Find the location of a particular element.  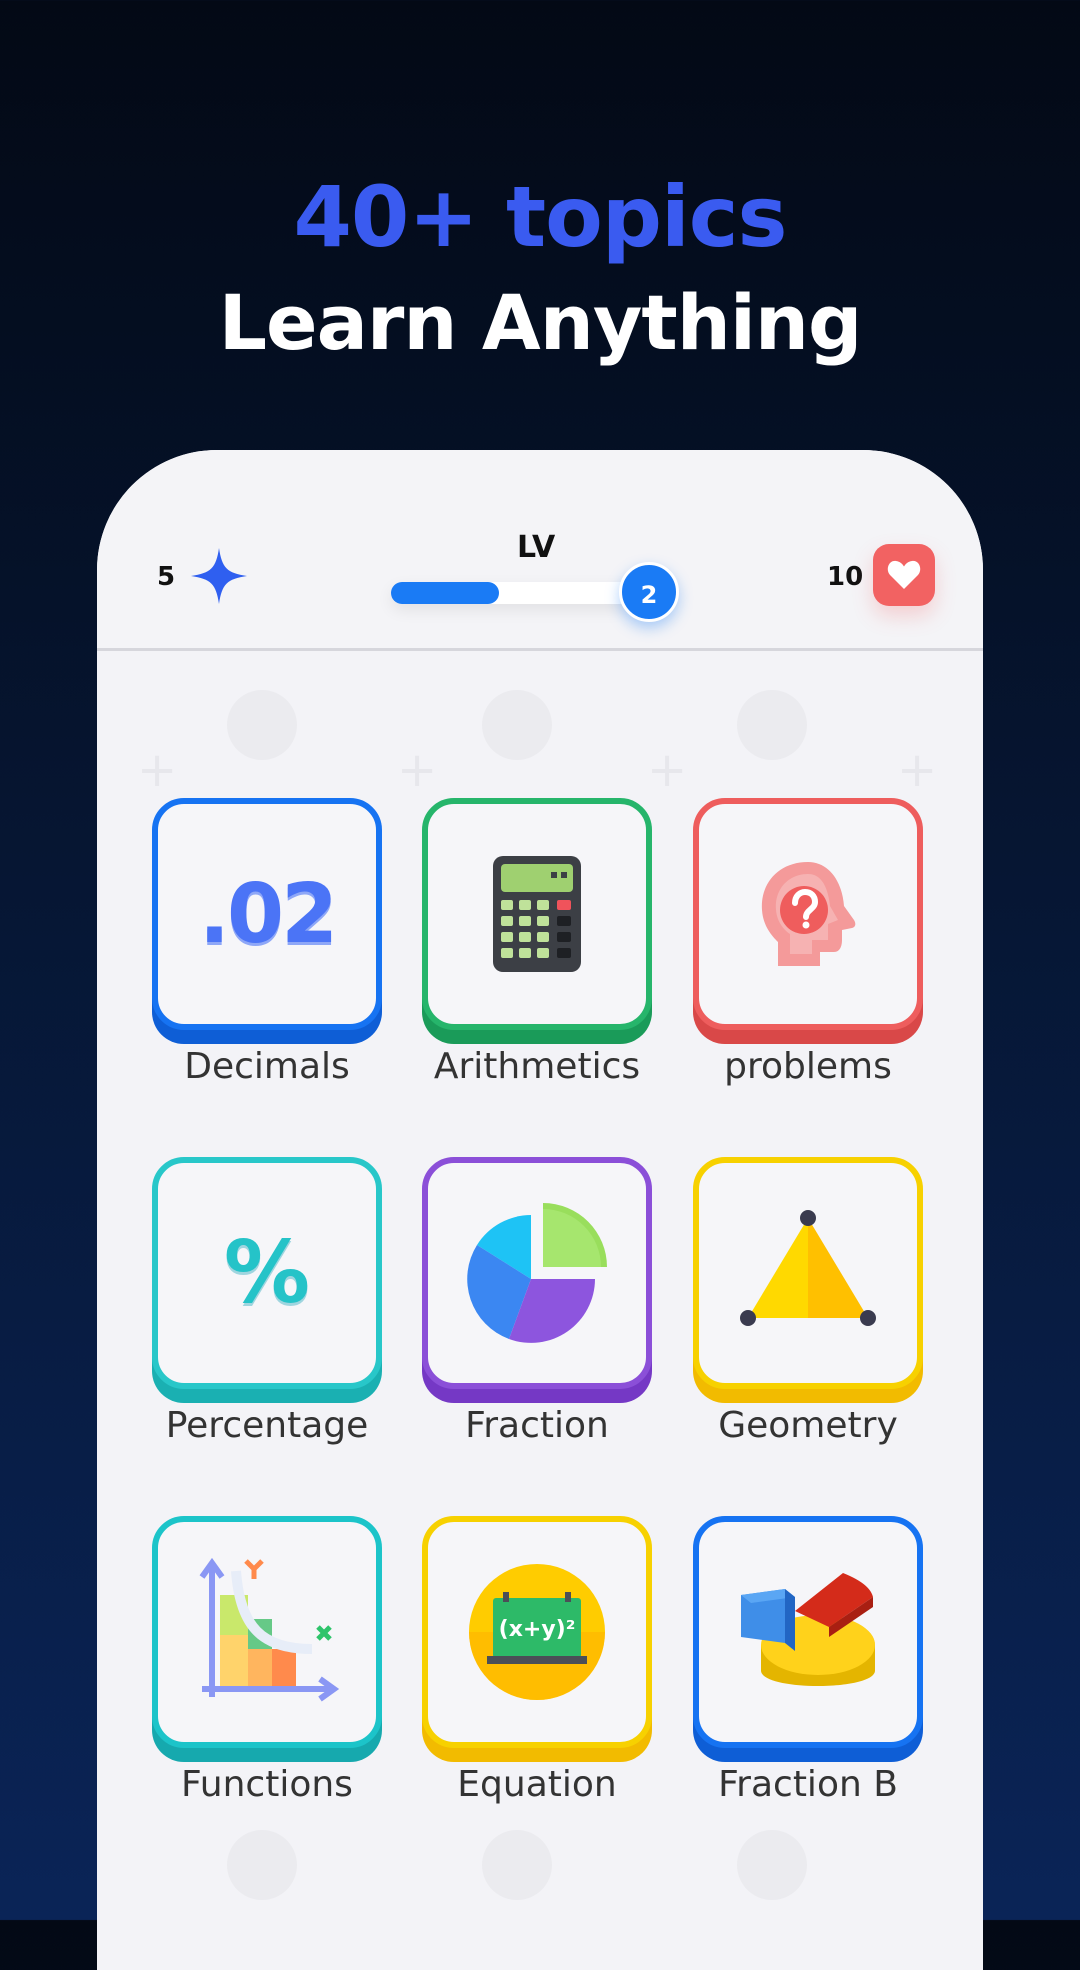

topic-tile-percentage: % Percentage is located at coordinates (267, 1301).